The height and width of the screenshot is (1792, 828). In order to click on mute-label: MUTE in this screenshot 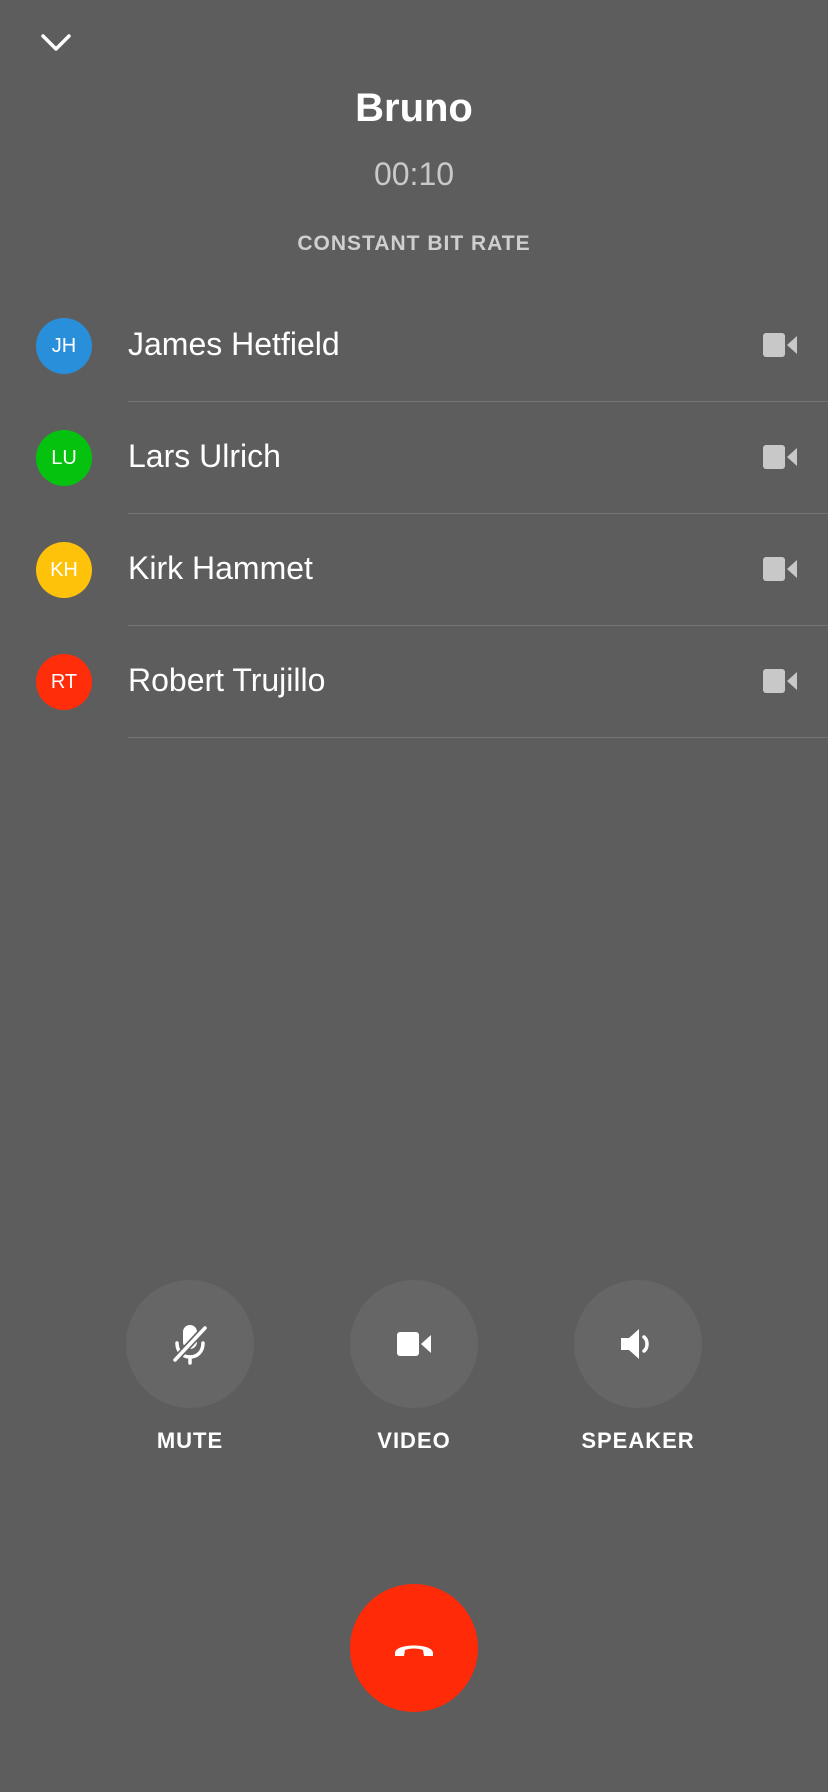, I will do `click(190, 1440)`.